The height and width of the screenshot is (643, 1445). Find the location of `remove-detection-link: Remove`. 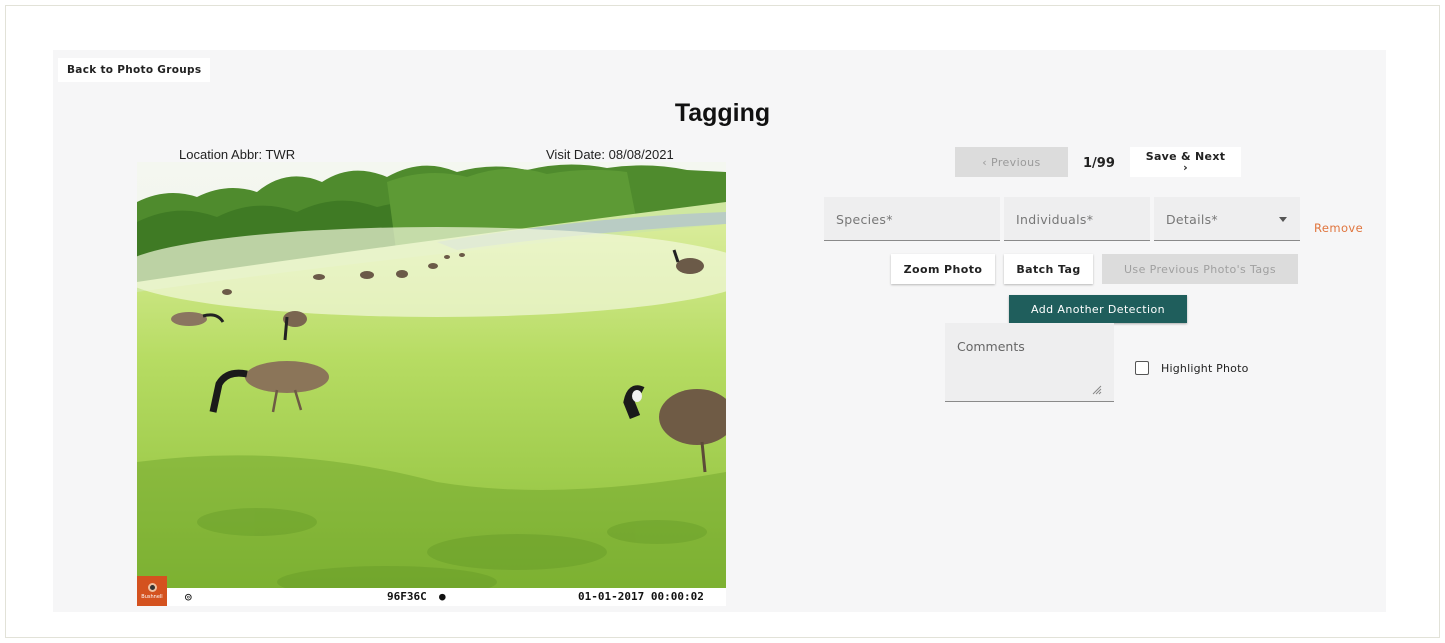

remove-detection-link: Remove is located at coordinates (1338, 228).